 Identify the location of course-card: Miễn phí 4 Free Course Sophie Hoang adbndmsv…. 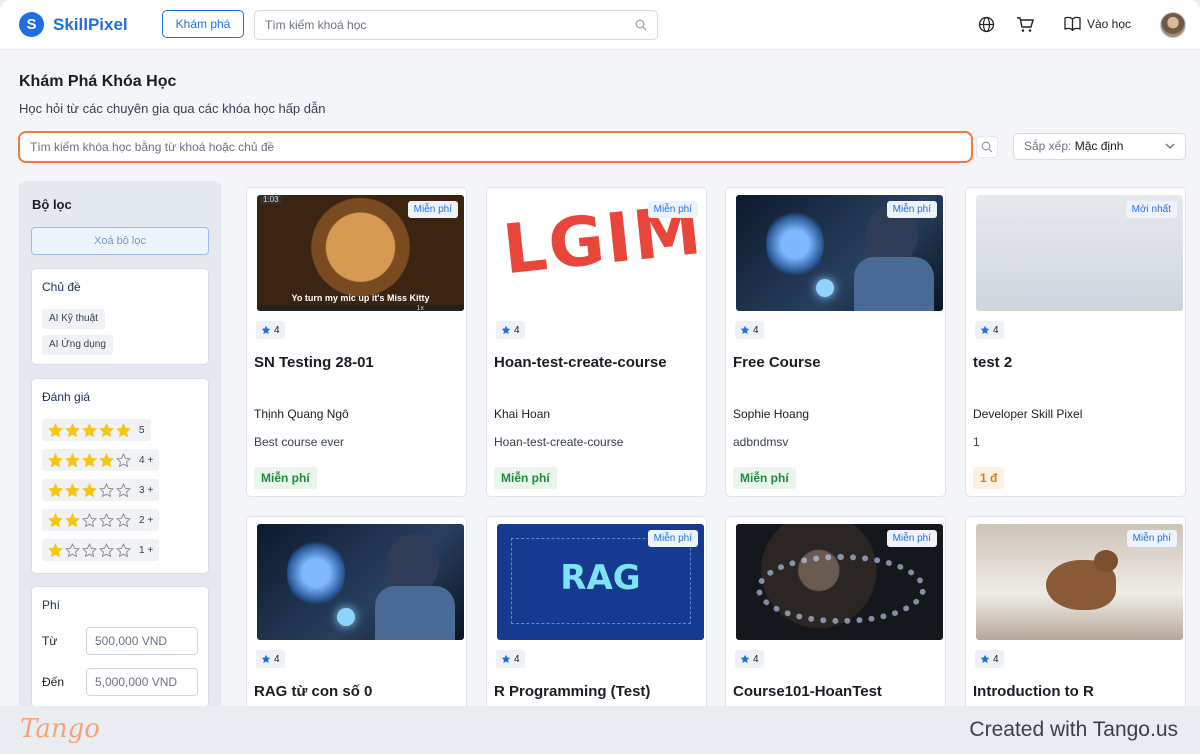
(835, 342).